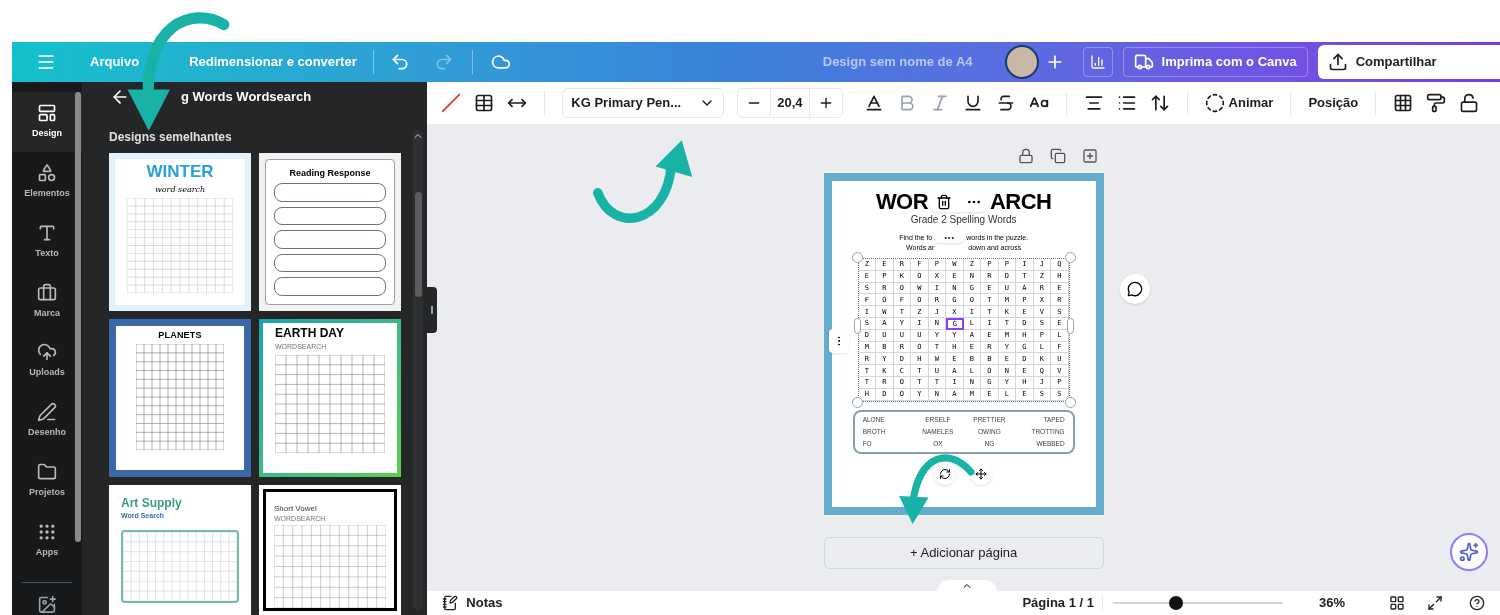  What do you see at coordinates (170, 137) in the screenshot?
I see `section-heading: Designs semelhantes` at bounding box center [170, 137].